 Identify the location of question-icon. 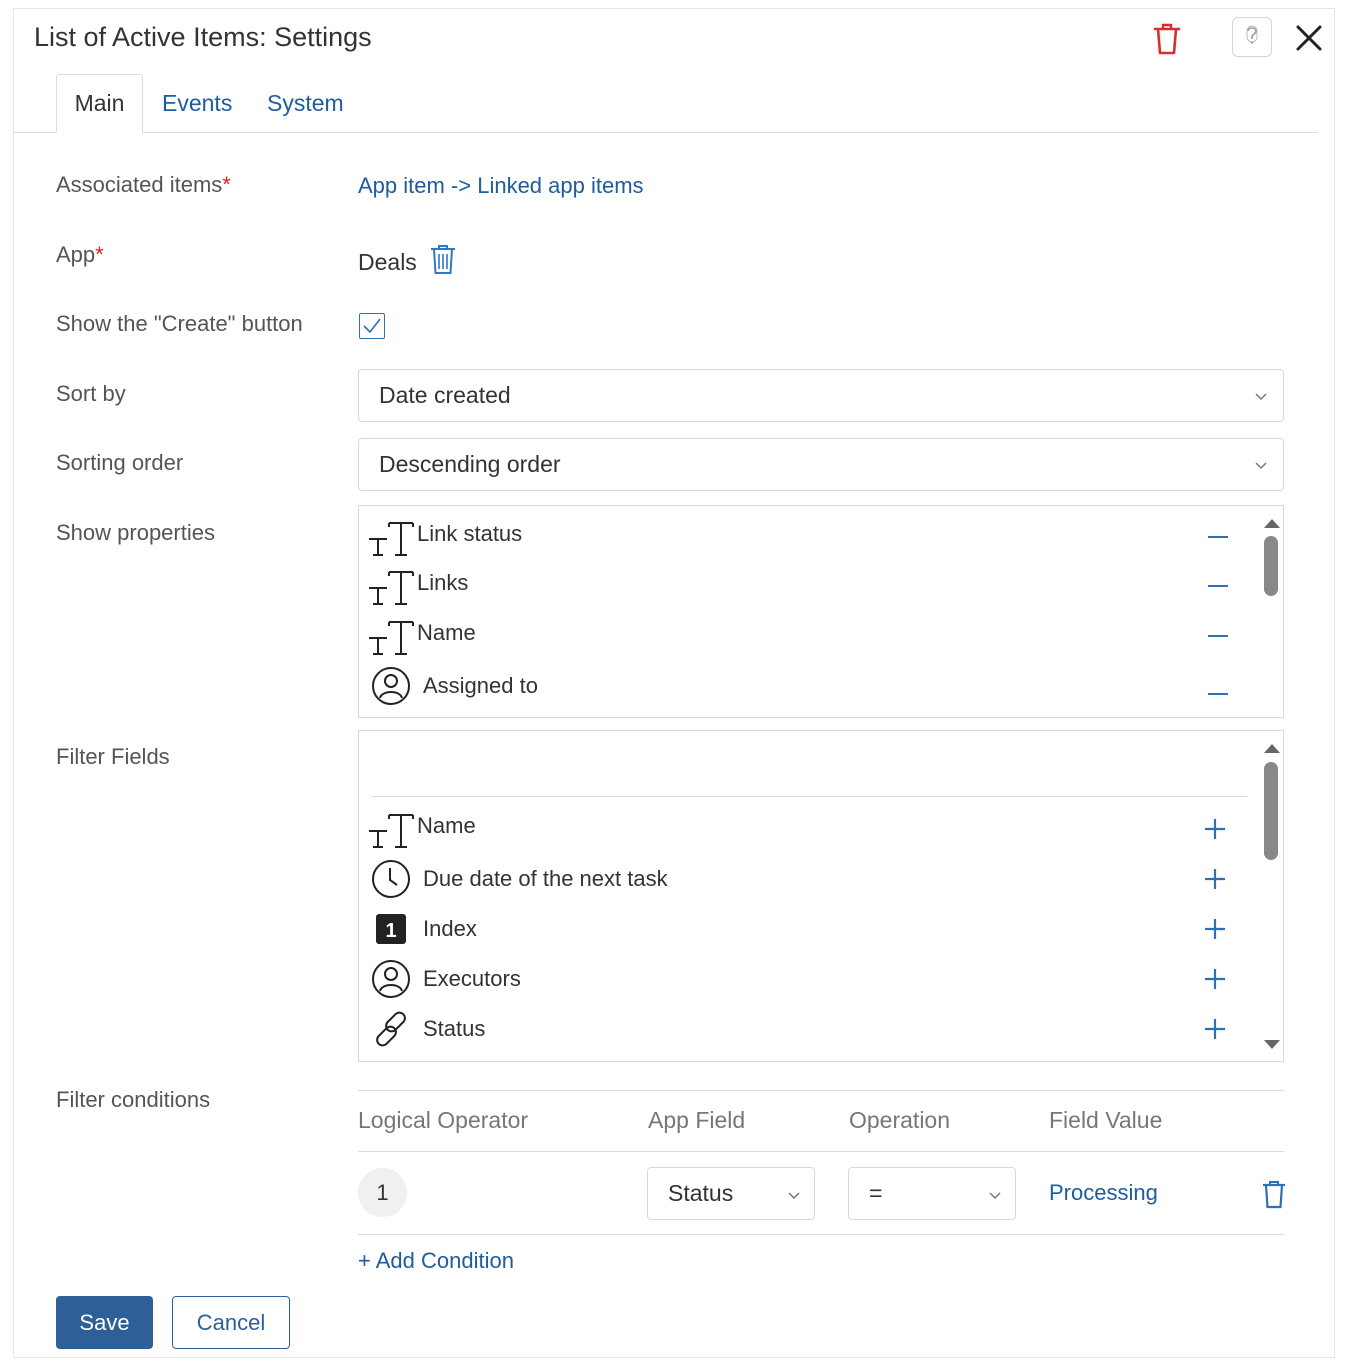
(1252, 37).